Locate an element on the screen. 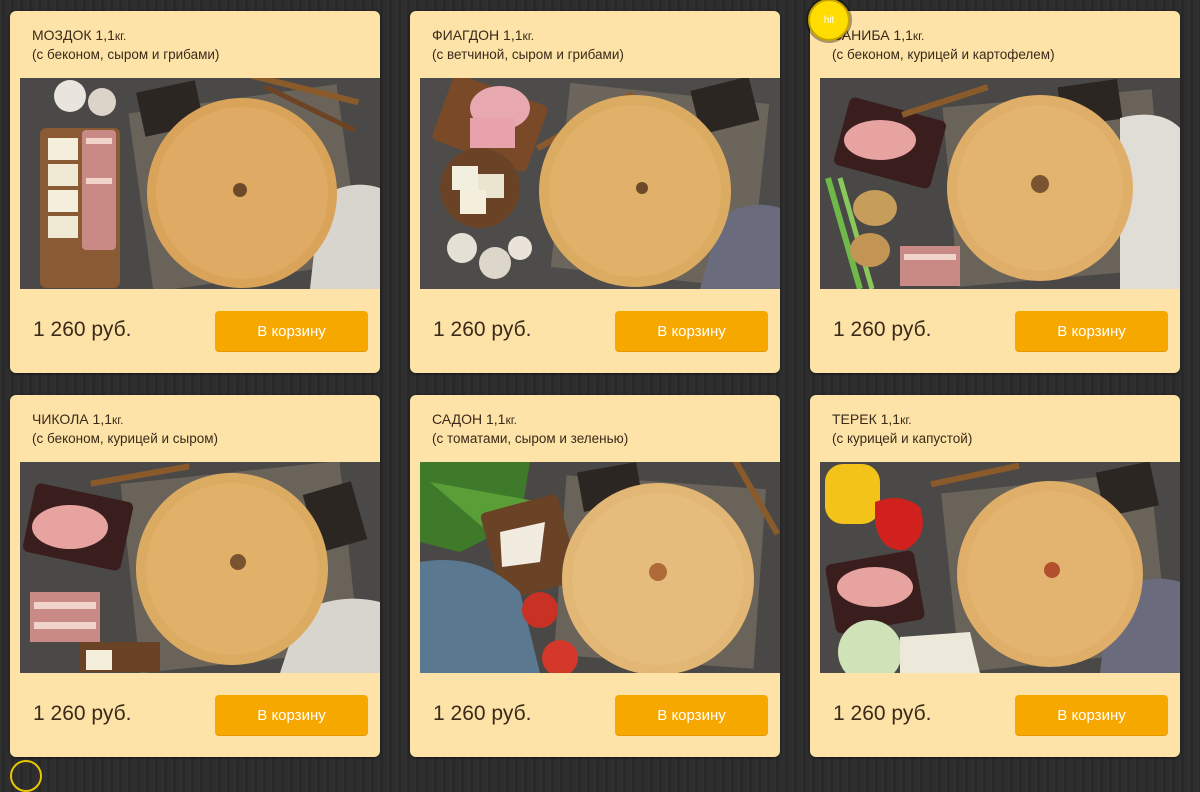 This screenshot has width=1200, height=792. hit-badge-partial is located at coordinates (26, 776).